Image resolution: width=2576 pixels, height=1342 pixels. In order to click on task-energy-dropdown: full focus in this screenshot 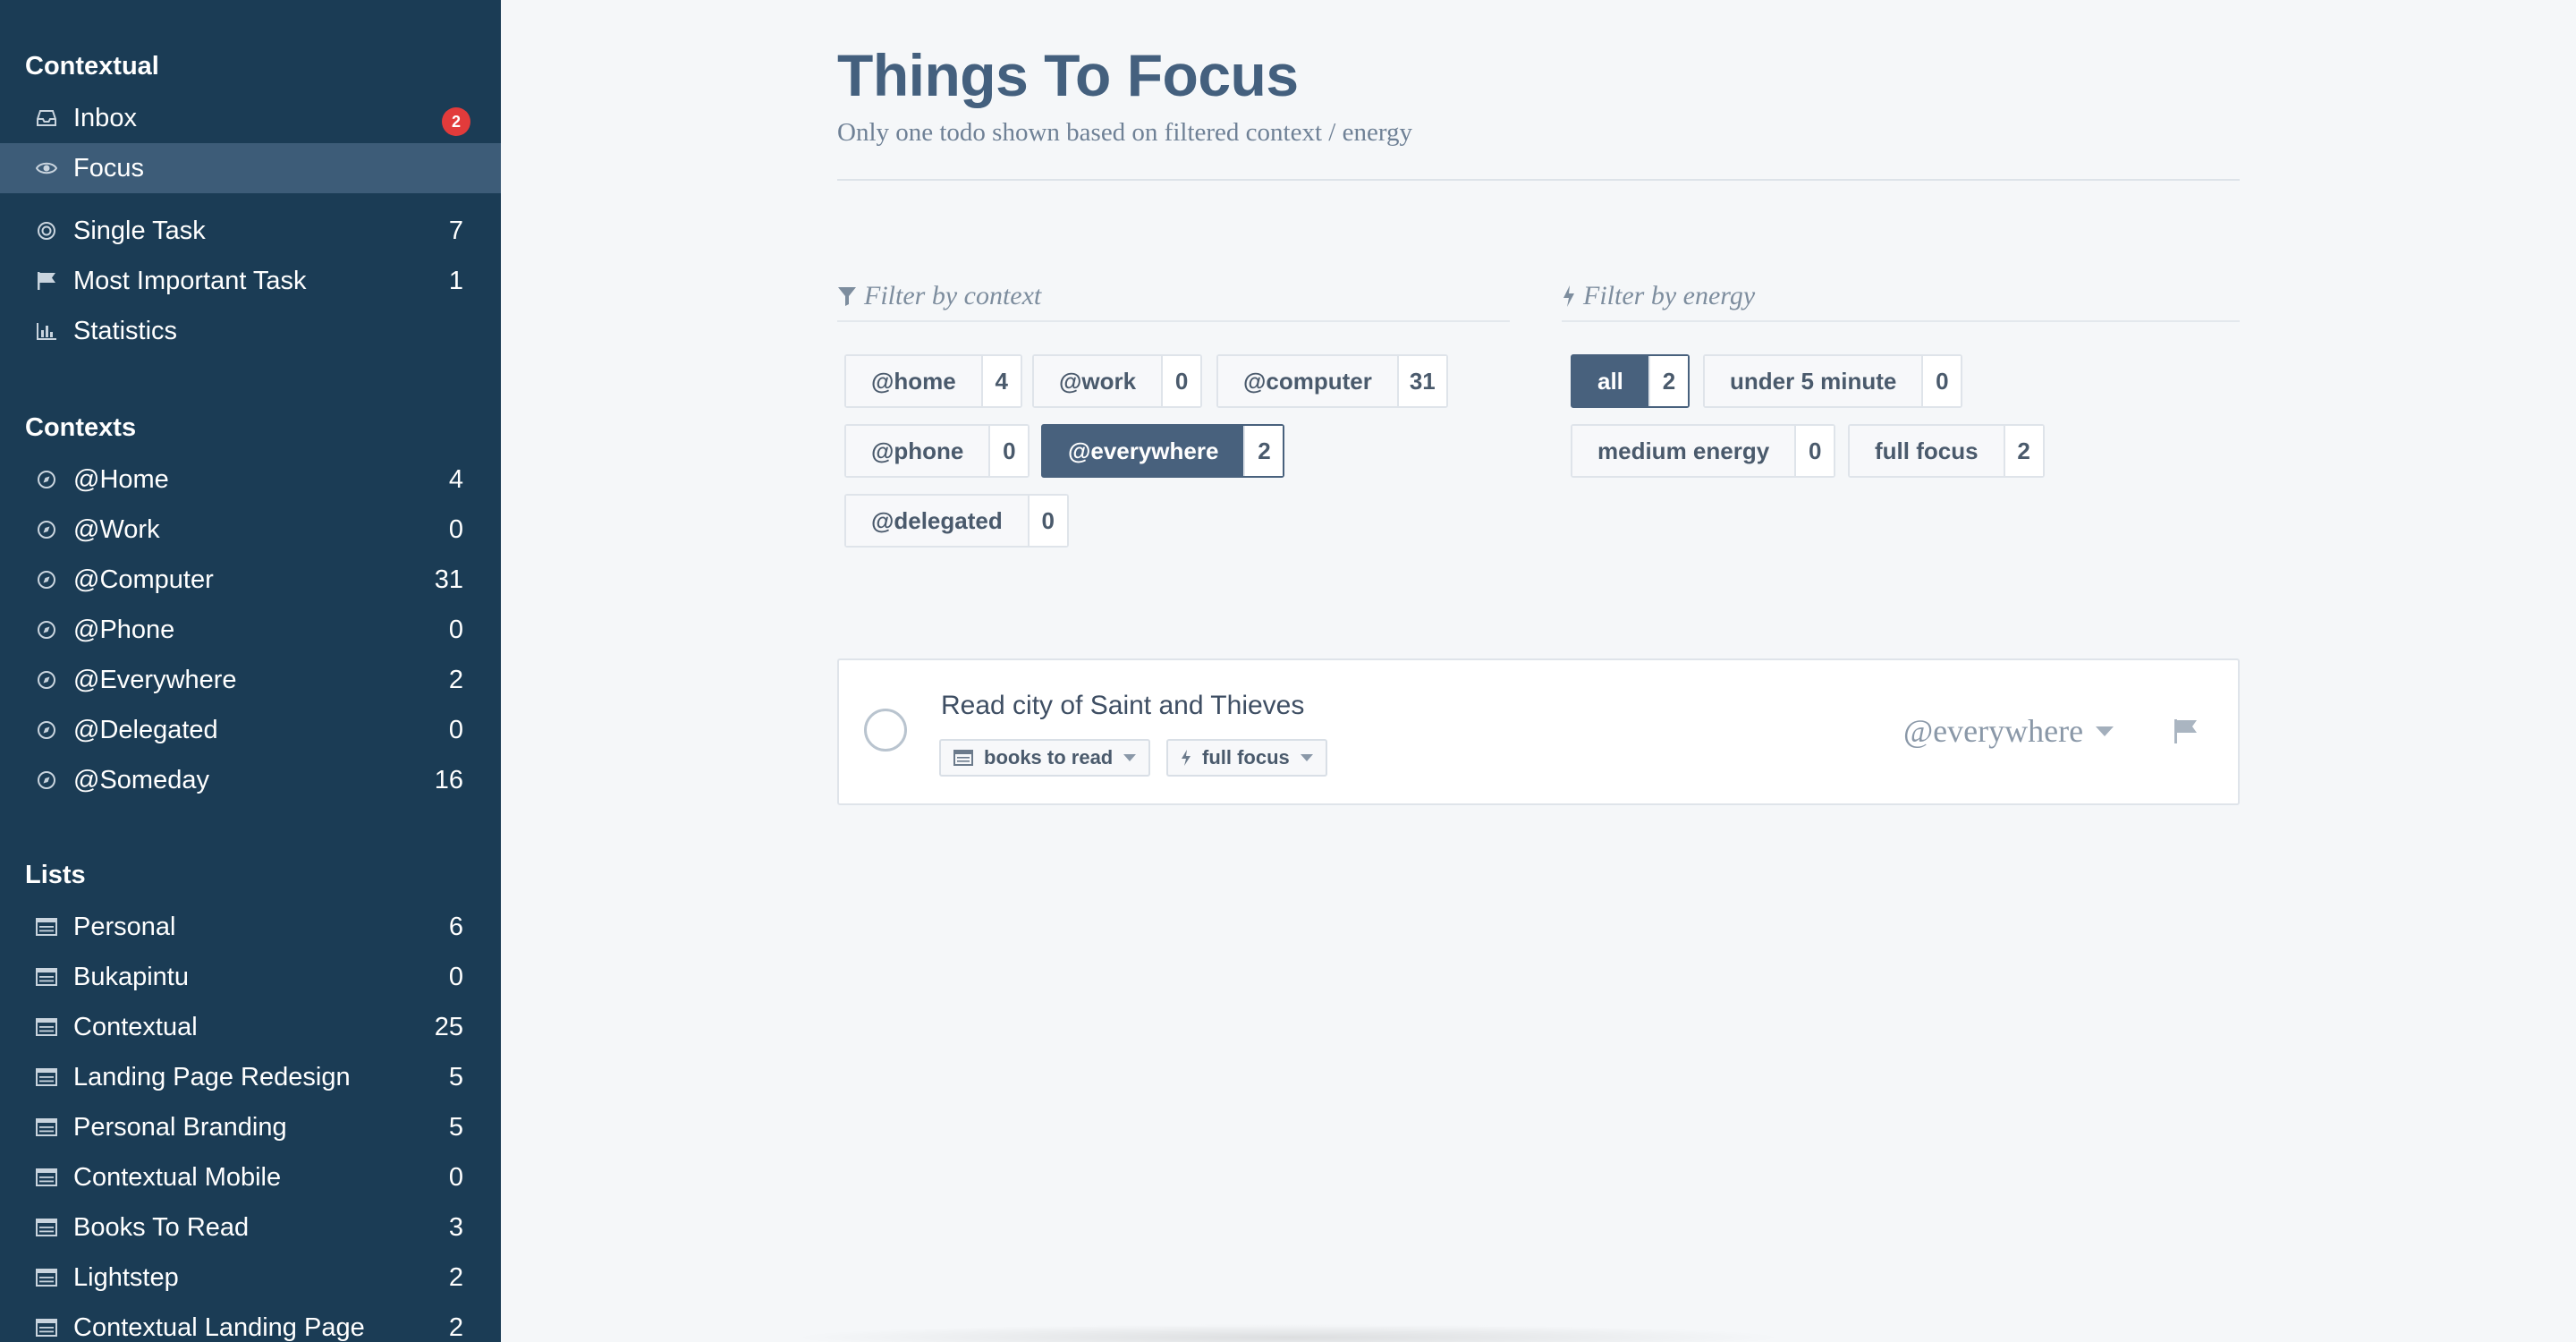, I will do `click(1246, 758)`.